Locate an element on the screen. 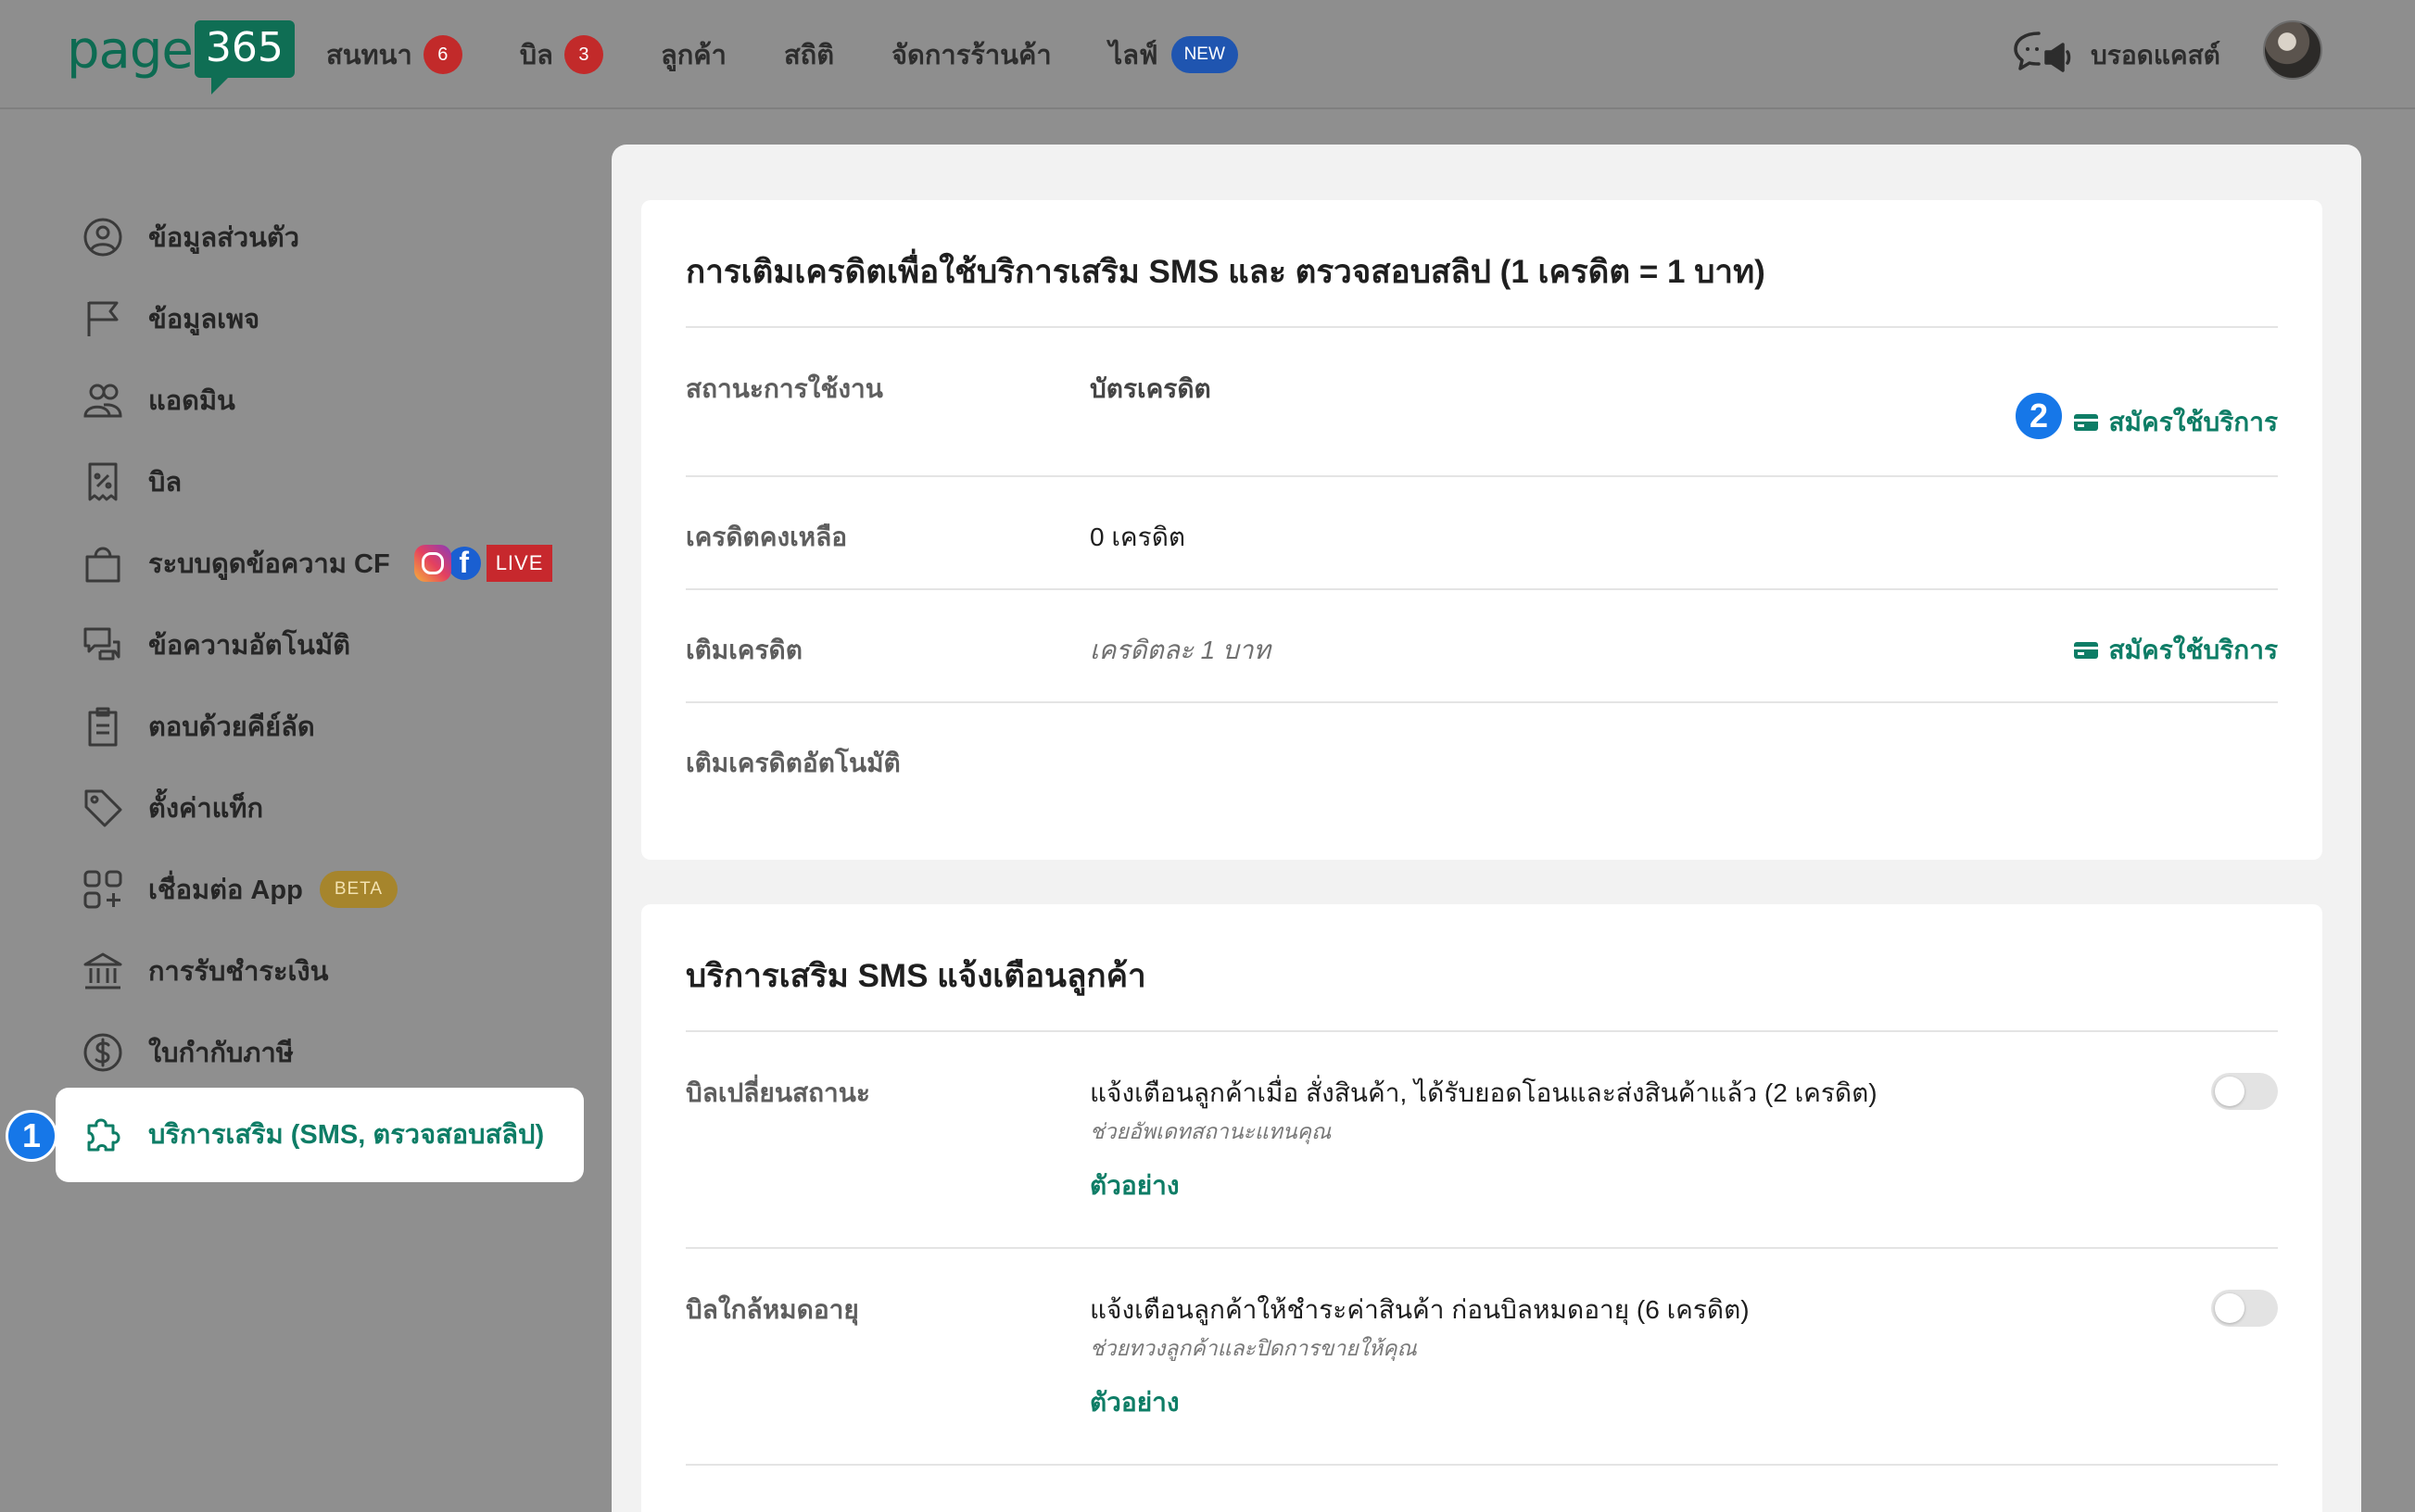  sidebar-item-admin: แอดมิน is located at coordinates (158, 400).